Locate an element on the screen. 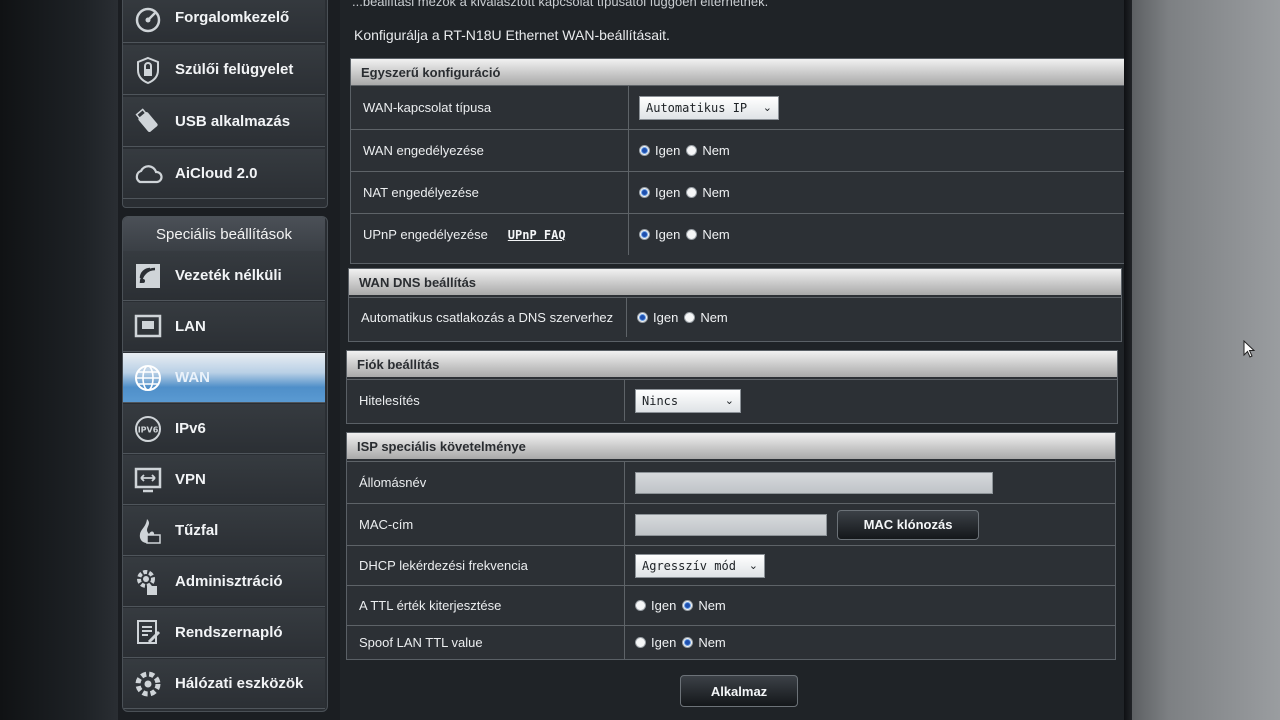  auth-label: Hitelesítés is located at coordinates (486, 400).